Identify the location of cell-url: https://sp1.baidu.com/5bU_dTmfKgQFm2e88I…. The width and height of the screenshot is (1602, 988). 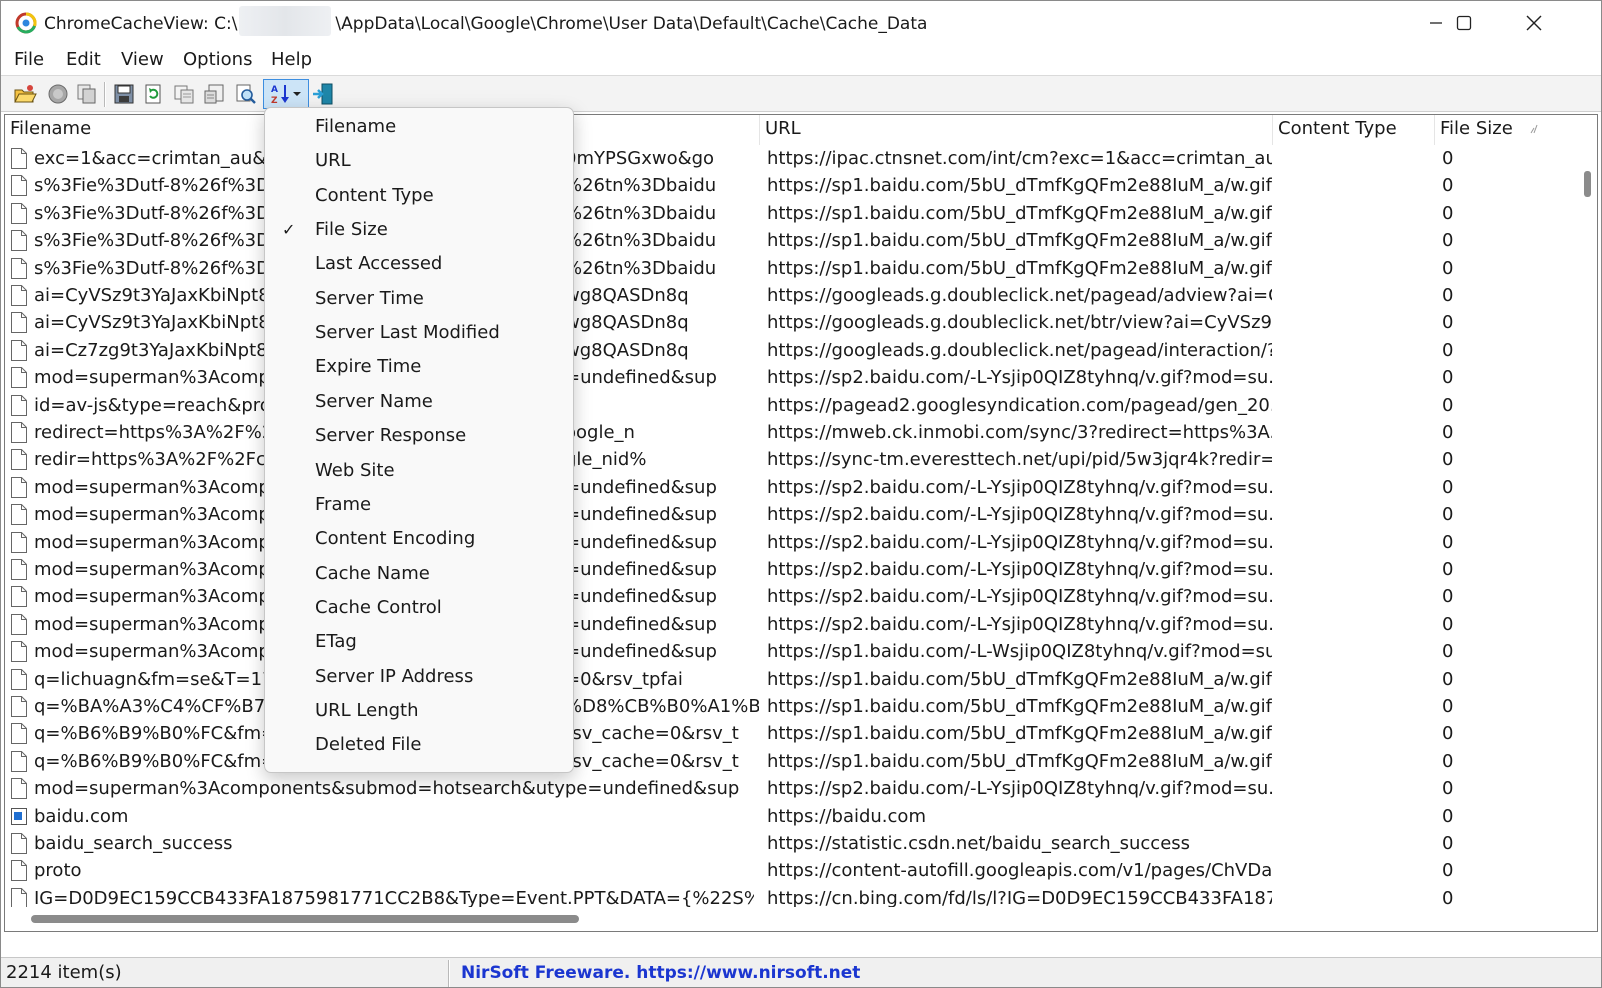
(1019, 186).